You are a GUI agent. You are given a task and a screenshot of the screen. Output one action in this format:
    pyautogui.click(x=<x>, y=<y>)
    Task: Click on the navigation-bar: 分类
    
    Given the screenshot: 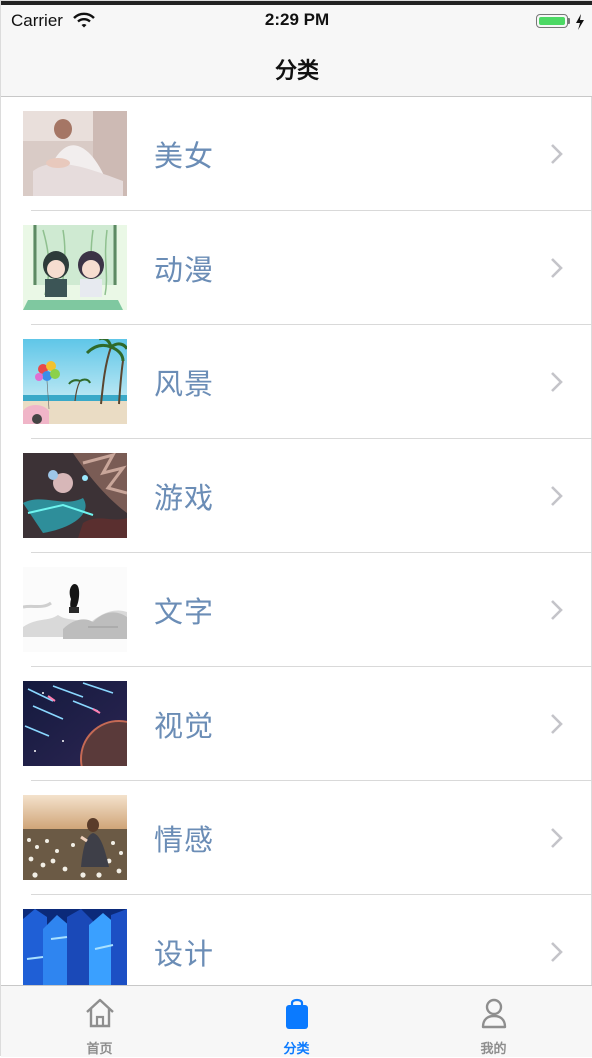 What is the action you would take?
    pyautogui.click(x=296, y=67)
    